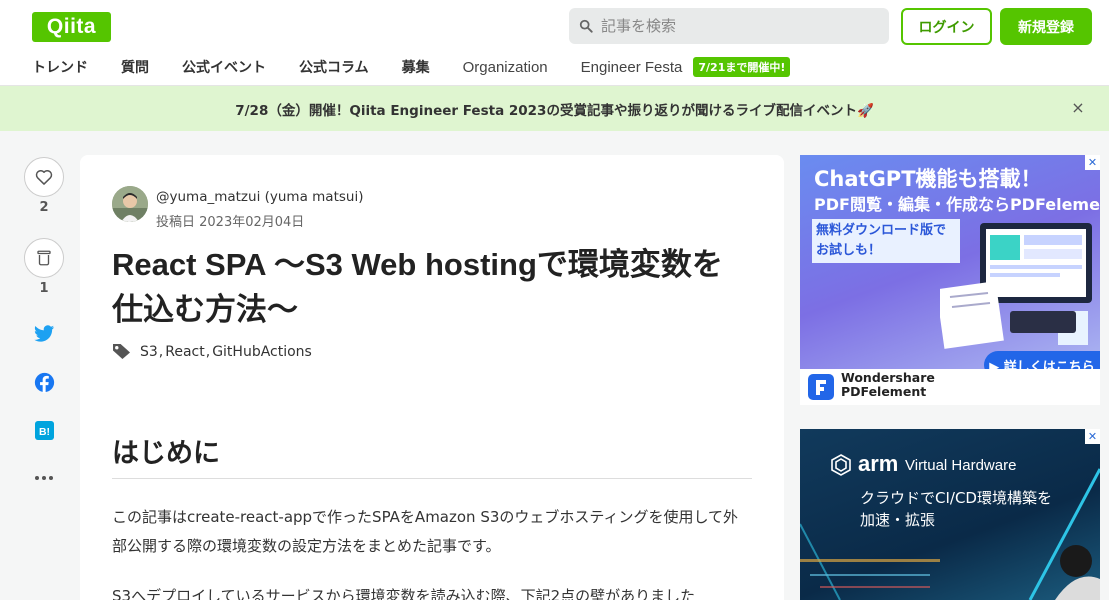 The height and width of the screenshot is (600, 1109). Describe the element at coordinates (44, 207) in the screenshot. I see `like-count: 2` at that location.